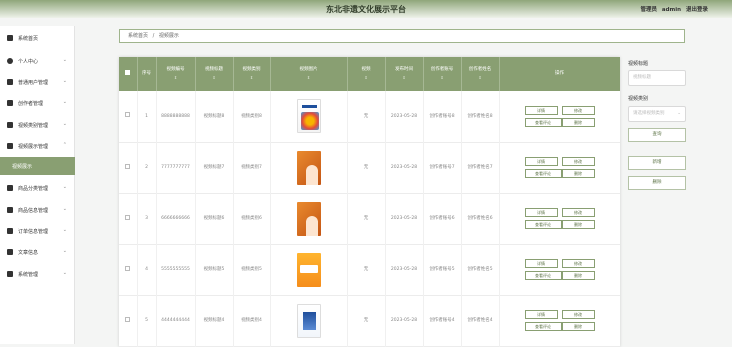 This screenshot has height=347, width=732. What do you see at coordinates (309, 74) in the screenshot?
I see `column-header-cover: 视频图片 ⇕` at bounding box center [309, 74].